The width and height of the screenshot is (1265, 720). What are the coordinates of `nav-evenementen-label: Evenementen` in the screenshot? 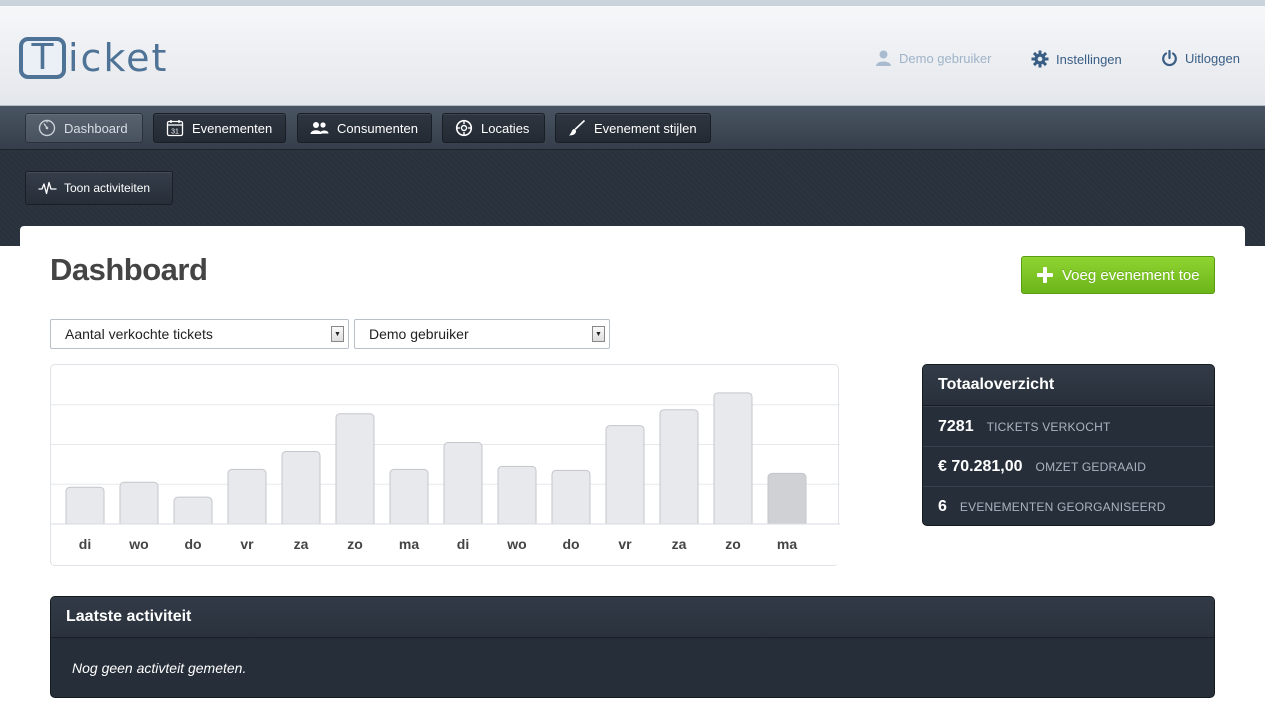 It's located at (232, 128).